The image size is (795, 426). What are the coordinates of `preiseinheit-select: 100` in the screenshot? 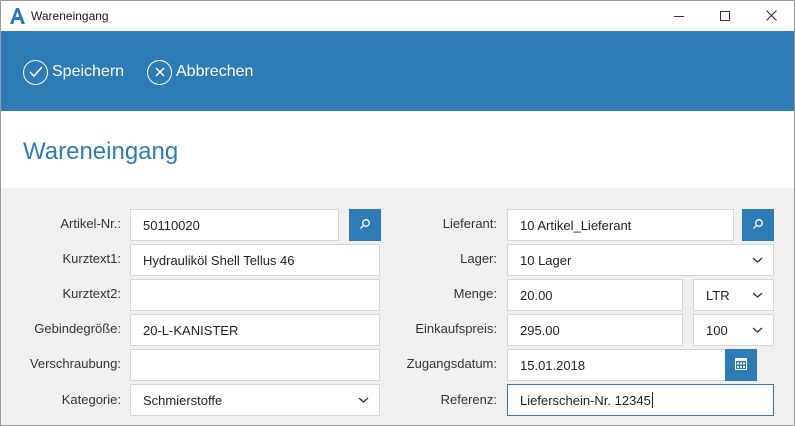 It's located at (733, 330).